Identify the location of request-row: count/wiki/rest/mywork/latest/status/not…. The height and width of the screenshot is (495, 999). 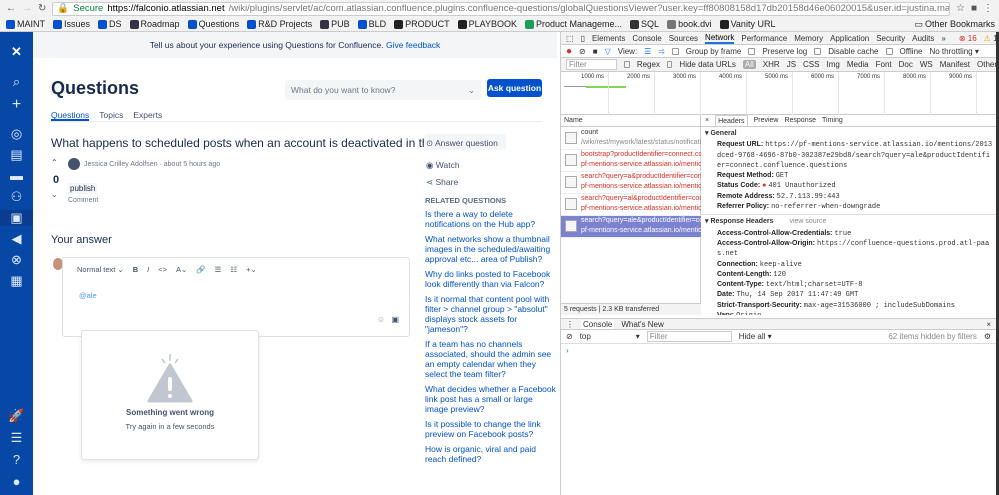
(631, 139).